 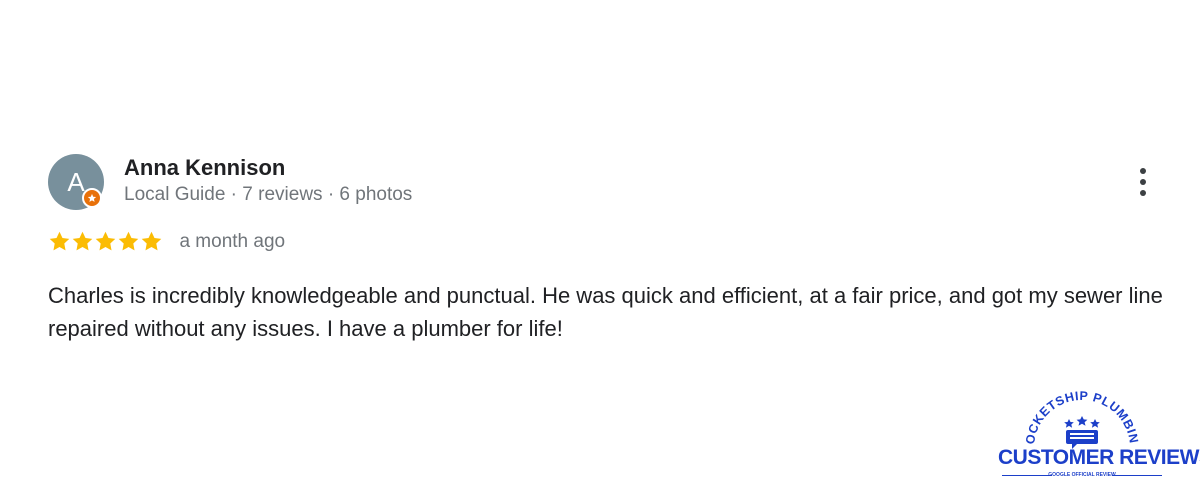 What do you see at coordinates (76, 182) in the screenshot?
I see `avatar-initial: A` at bounding box center [76, 182].